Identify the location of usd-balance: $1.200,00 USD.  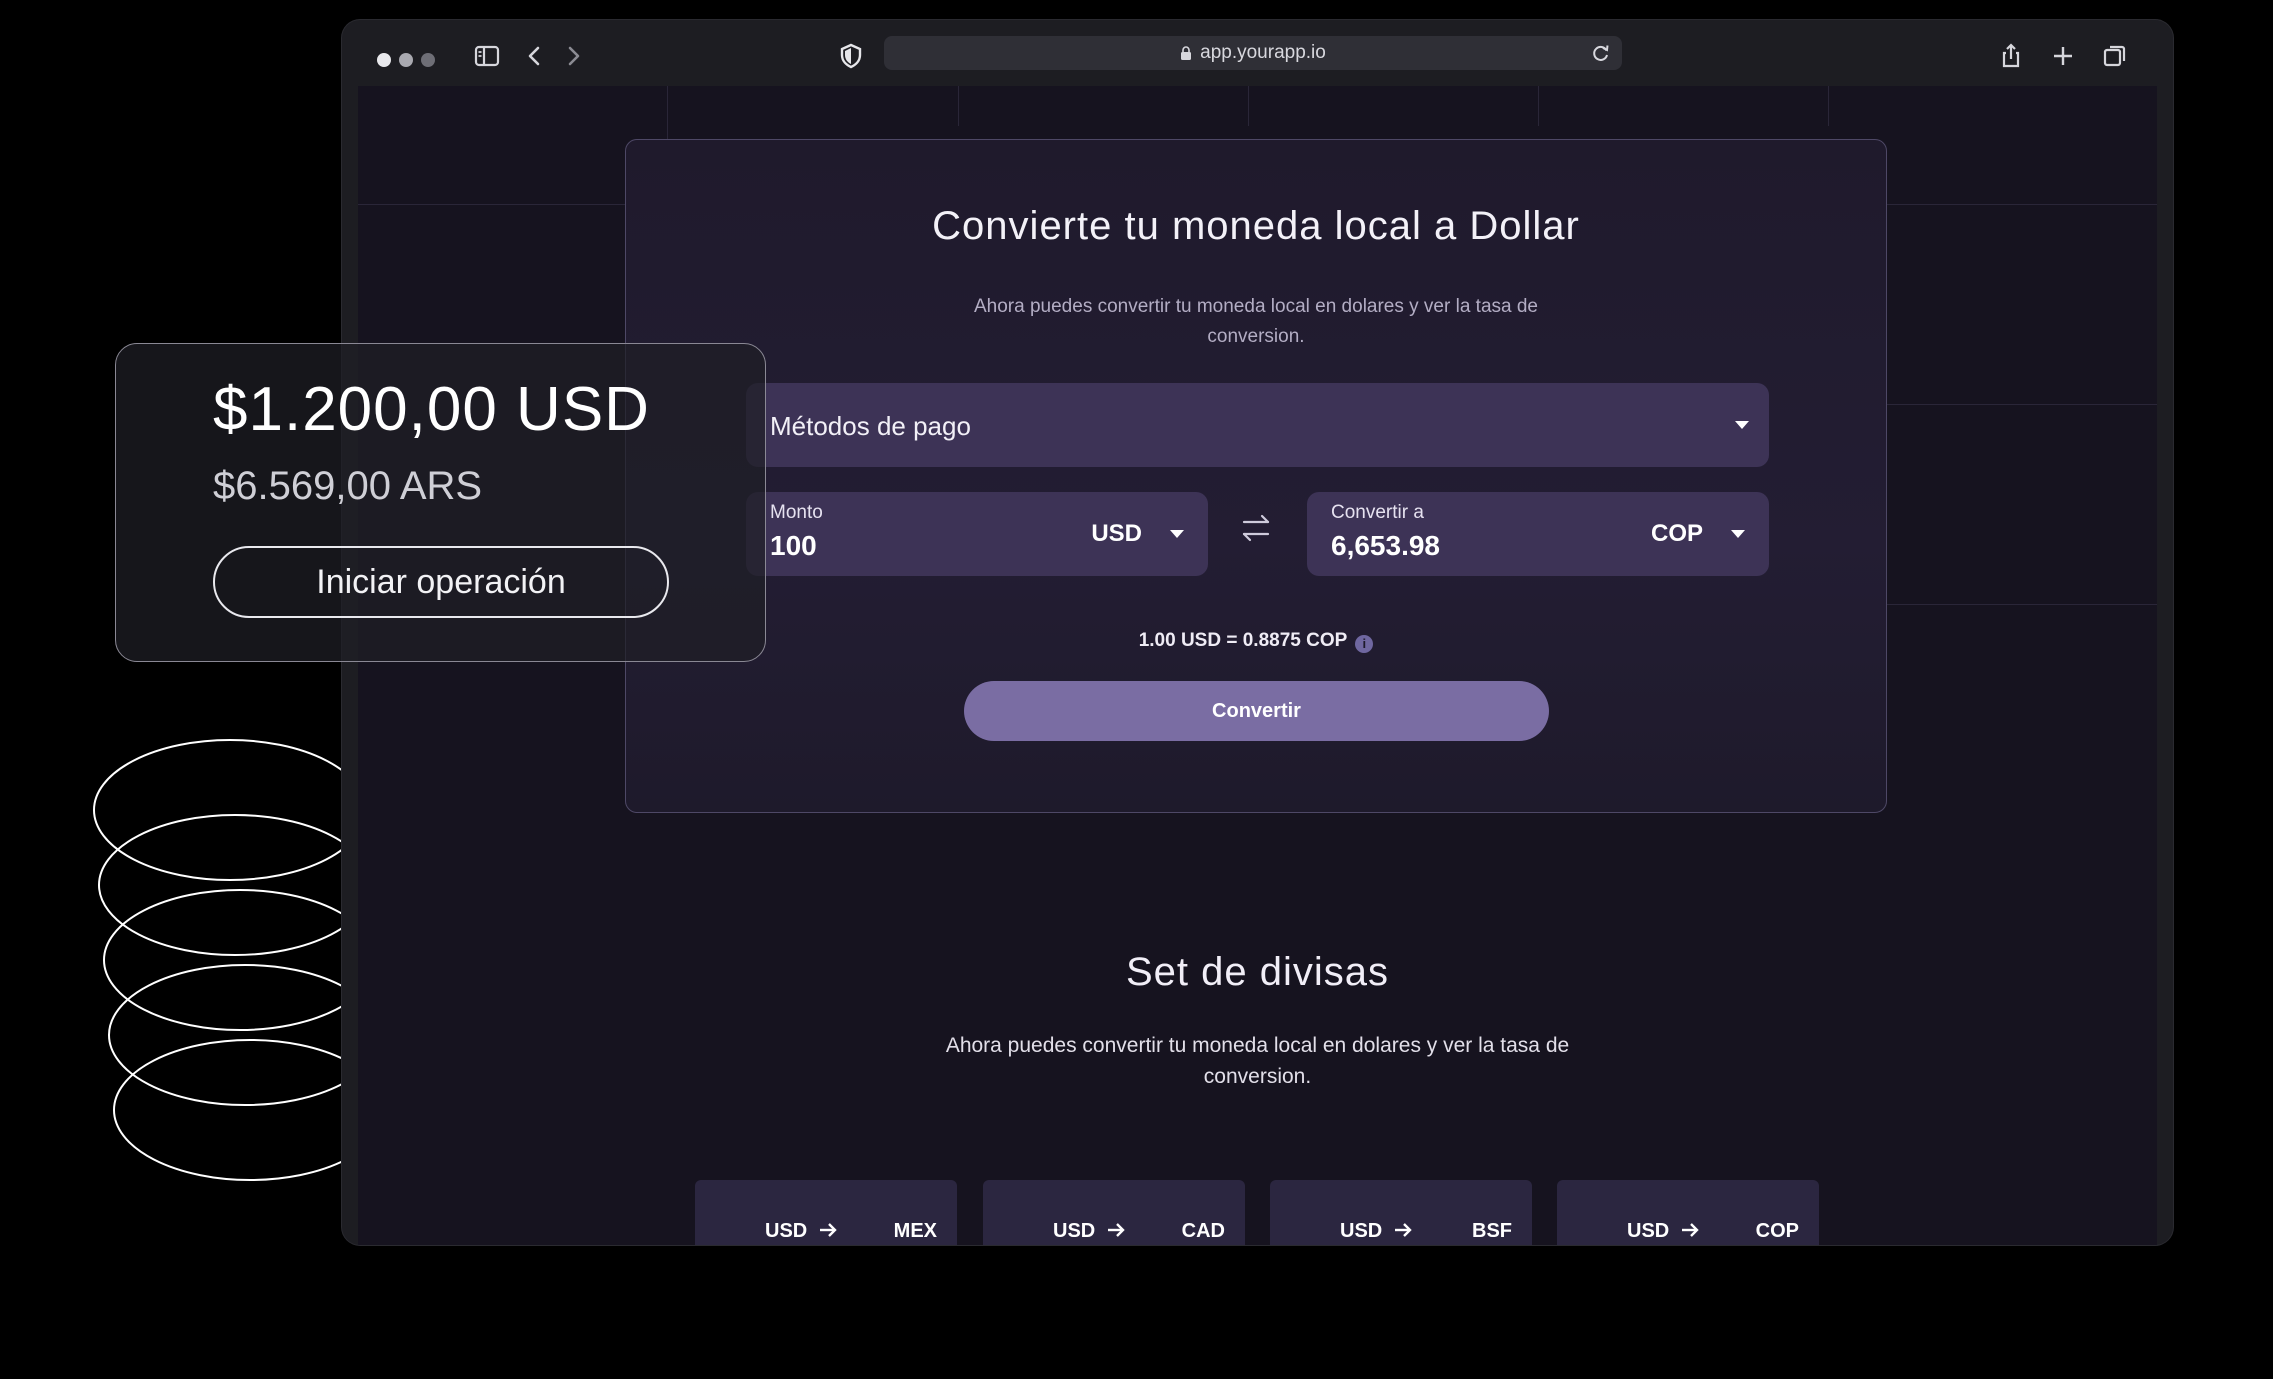
(431, 409).